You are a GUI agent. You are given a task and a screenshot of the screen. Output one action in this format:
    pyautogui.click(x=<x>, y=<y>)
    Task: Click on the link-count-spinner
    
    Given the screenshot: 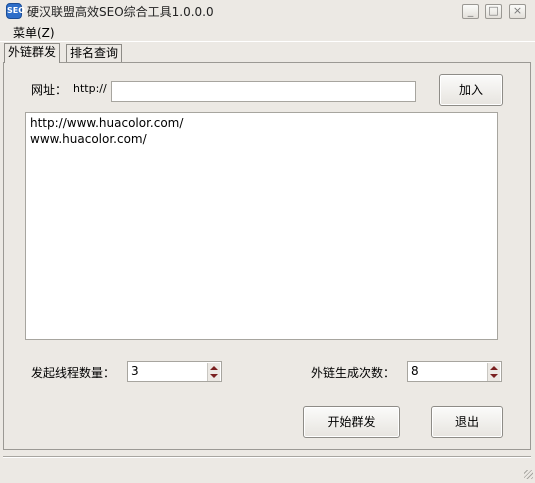 What is the action you would take?
    pyautogui.click(x=493, y=372)
    